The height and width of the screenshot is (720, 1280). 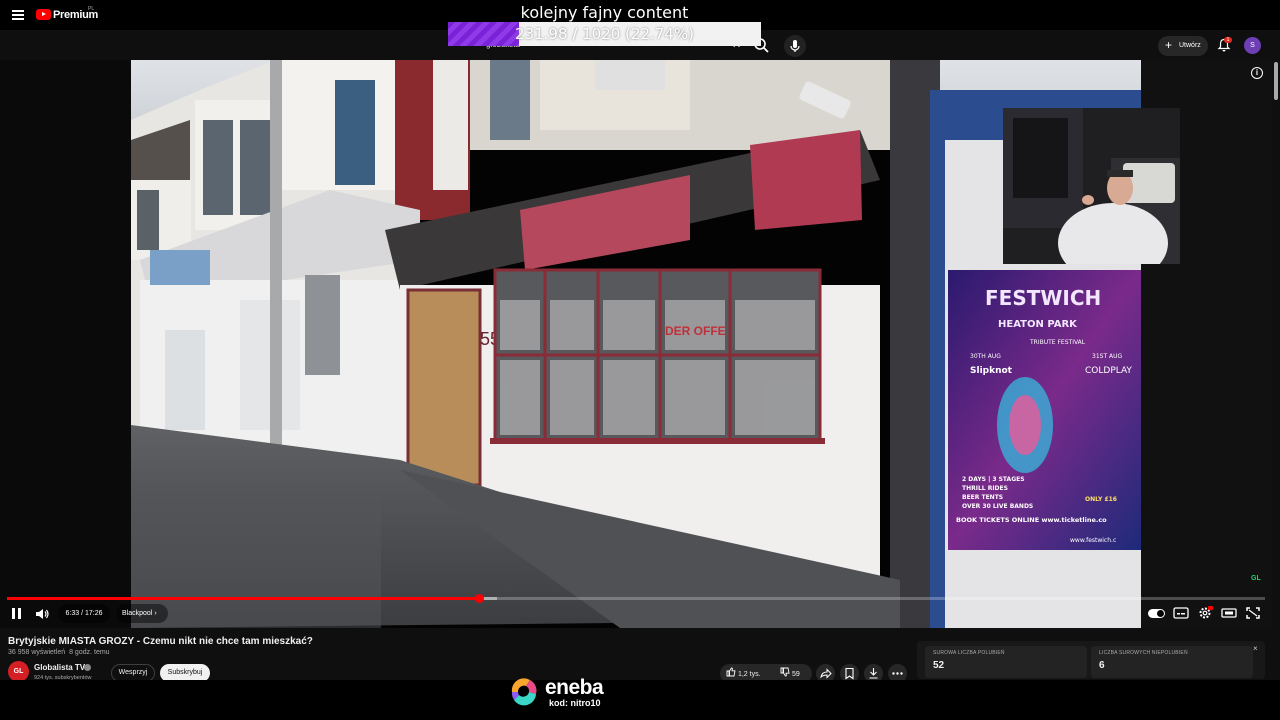 I want to click on poster-subtitle: HEATON PARK, so click(x=1038, y=324).